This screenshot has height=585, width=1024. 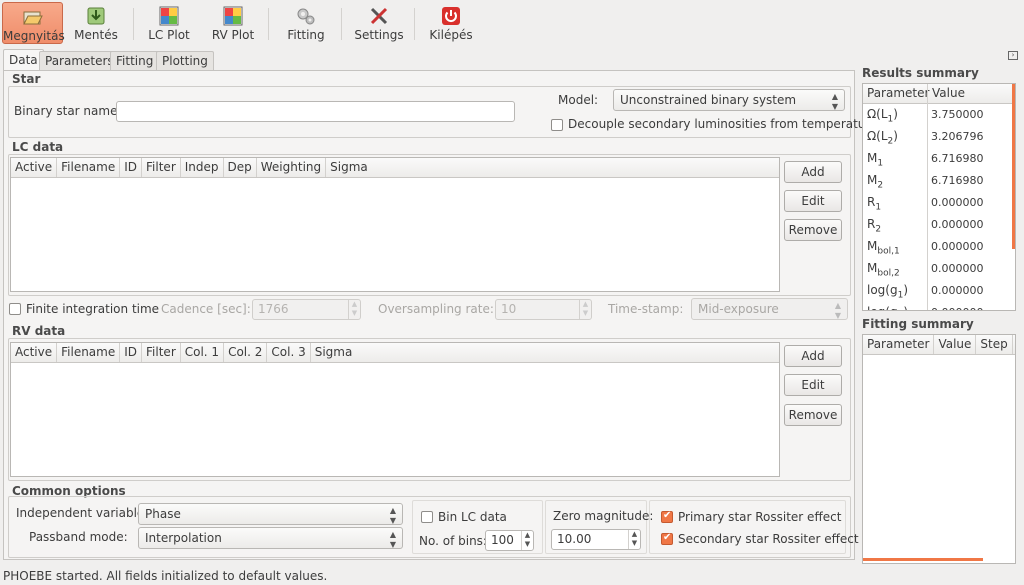 I want to click on rv-col-filter: Filter, so click(x=161, y=352).